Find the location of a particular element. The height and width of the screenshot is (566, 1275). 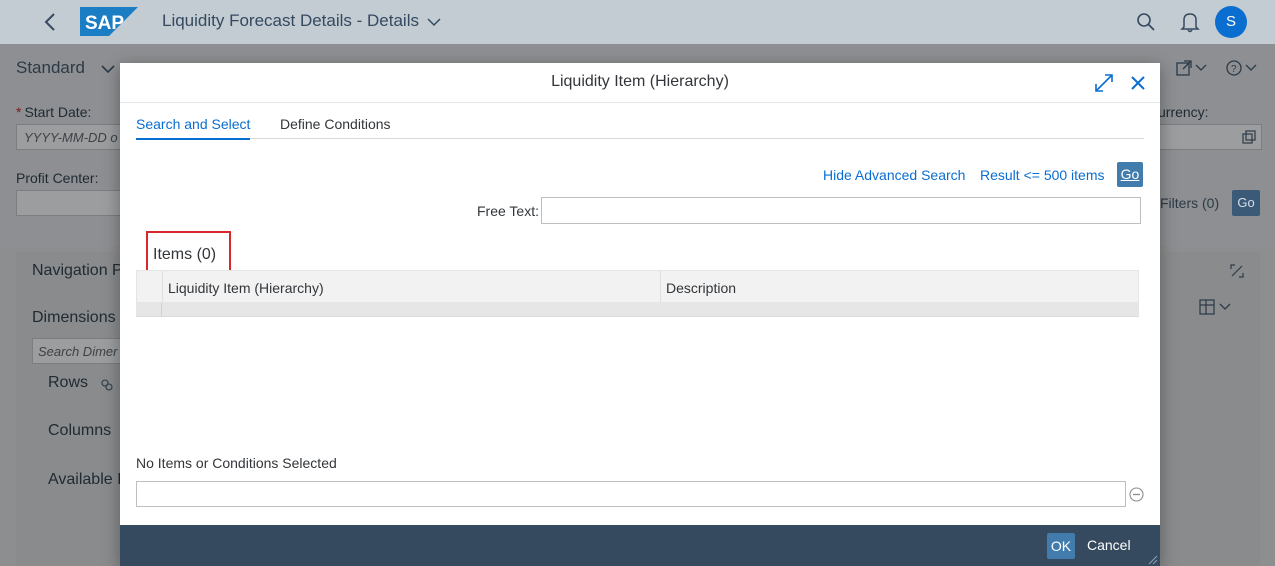

filter-go-button: Go is located at coordinates (1246, 203).